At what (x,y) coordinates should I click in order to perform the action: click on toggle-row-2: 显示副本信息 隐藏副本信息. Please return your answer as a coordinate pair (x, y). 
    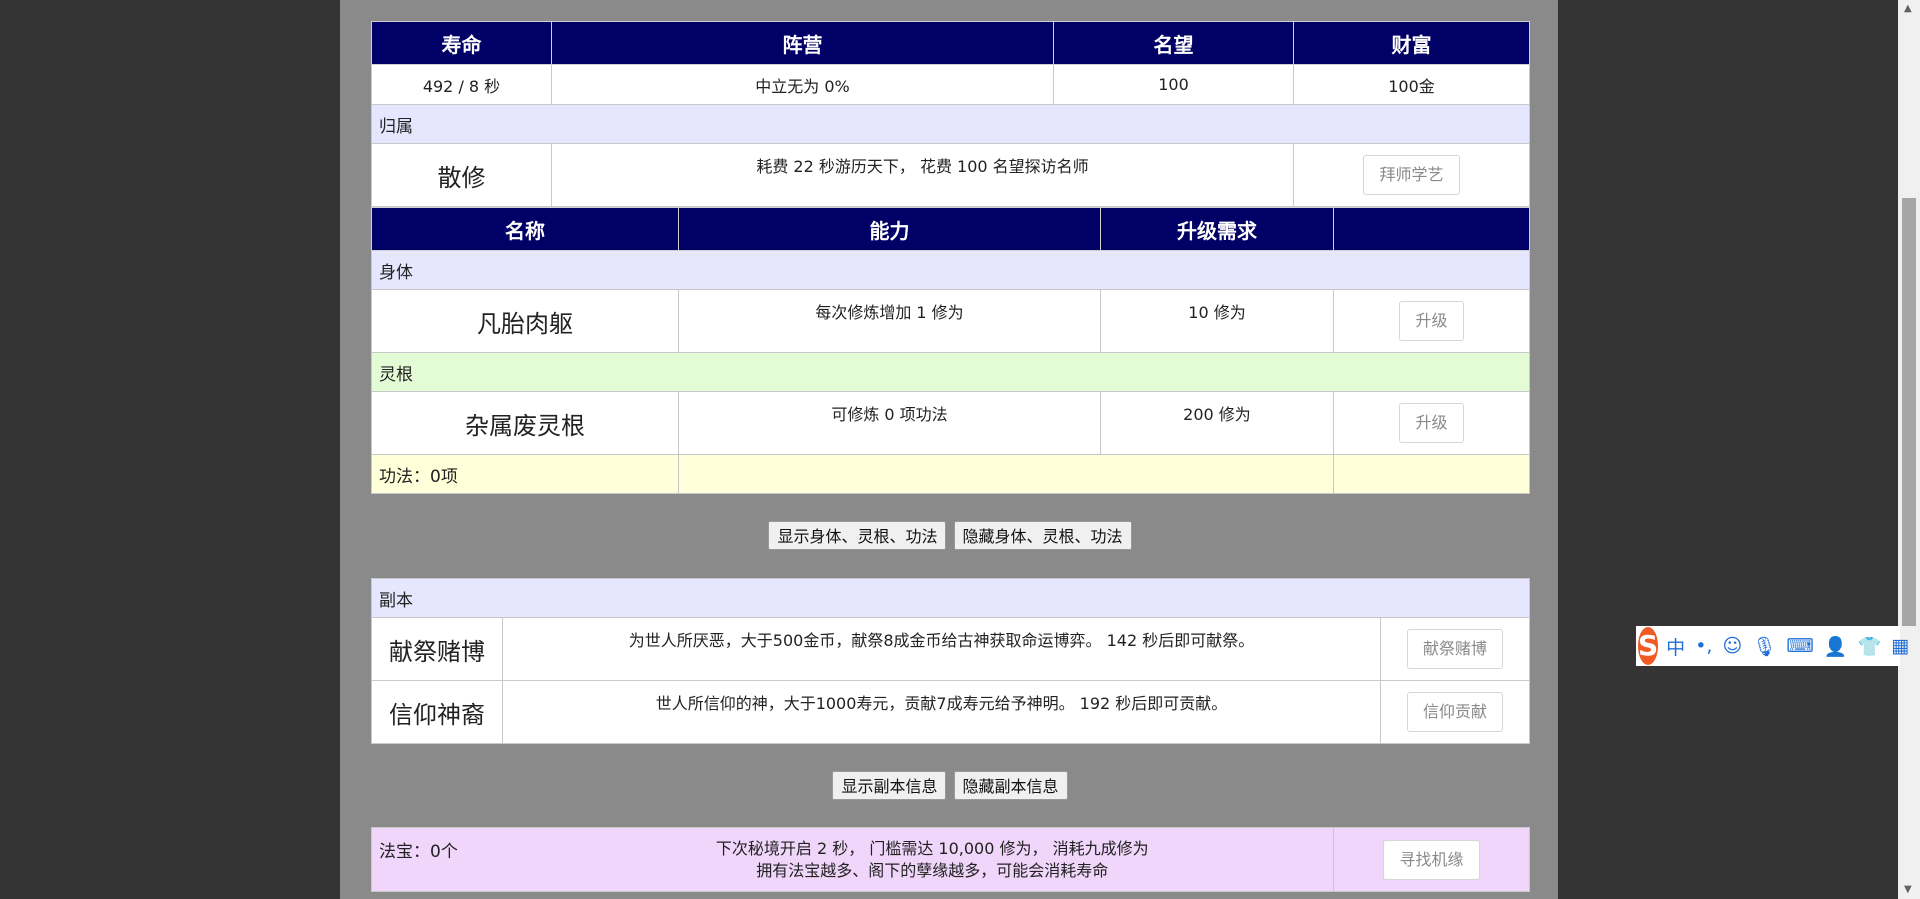
    Looking at the image, I should click on (950, 785).